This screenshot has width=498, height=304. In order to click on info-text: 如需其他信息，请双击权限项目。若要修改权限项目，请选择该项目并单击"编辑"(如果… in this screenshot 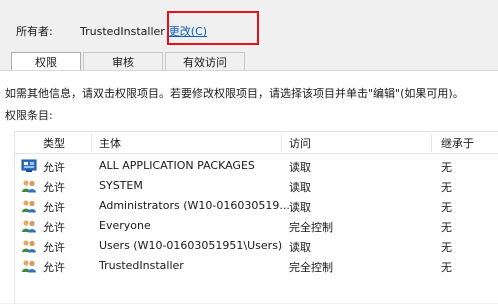, I will do `click(234, 93)`.